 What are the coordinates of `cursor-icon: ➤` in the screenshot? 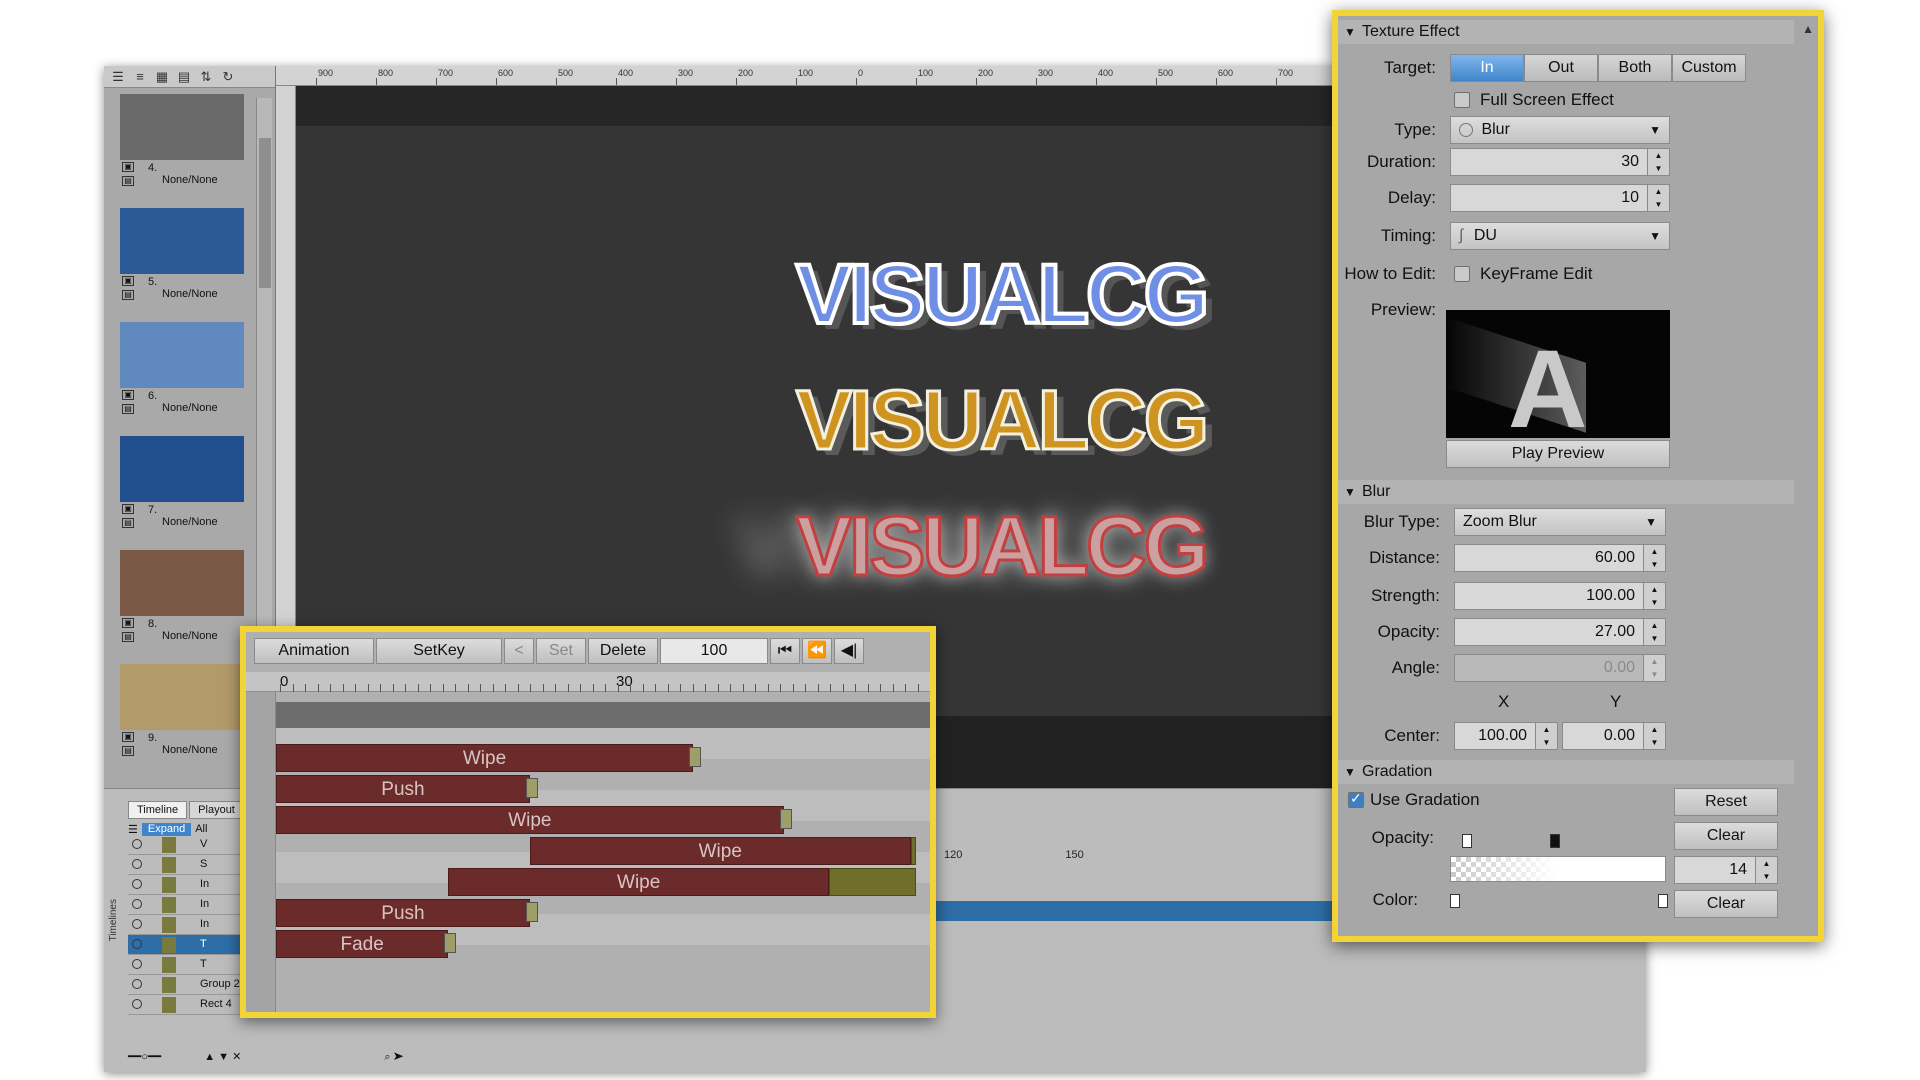 It's located at (399, 1057).